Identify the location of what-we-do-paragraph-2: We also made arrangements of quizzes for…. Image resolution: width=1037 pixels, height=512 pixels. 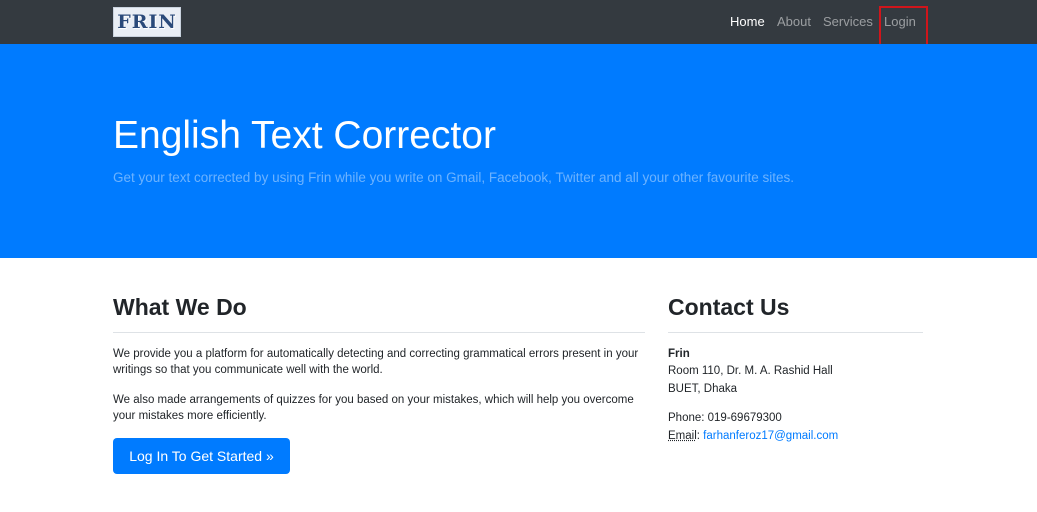
(373, 408).